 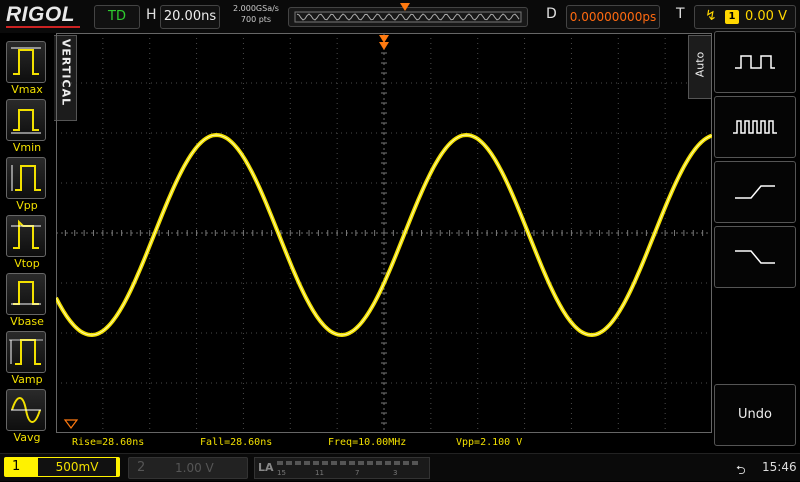 I want to click on fall-time-readout: Fall=28.60ns, so click(x=236, y=442).